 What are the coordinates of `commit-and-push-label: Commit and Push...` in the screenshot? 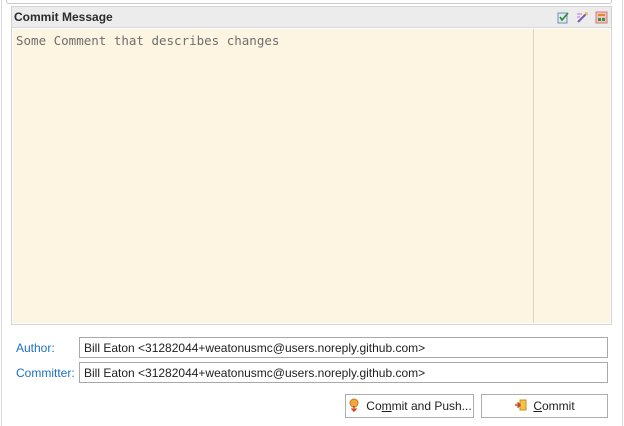 It's located at (419, 406).